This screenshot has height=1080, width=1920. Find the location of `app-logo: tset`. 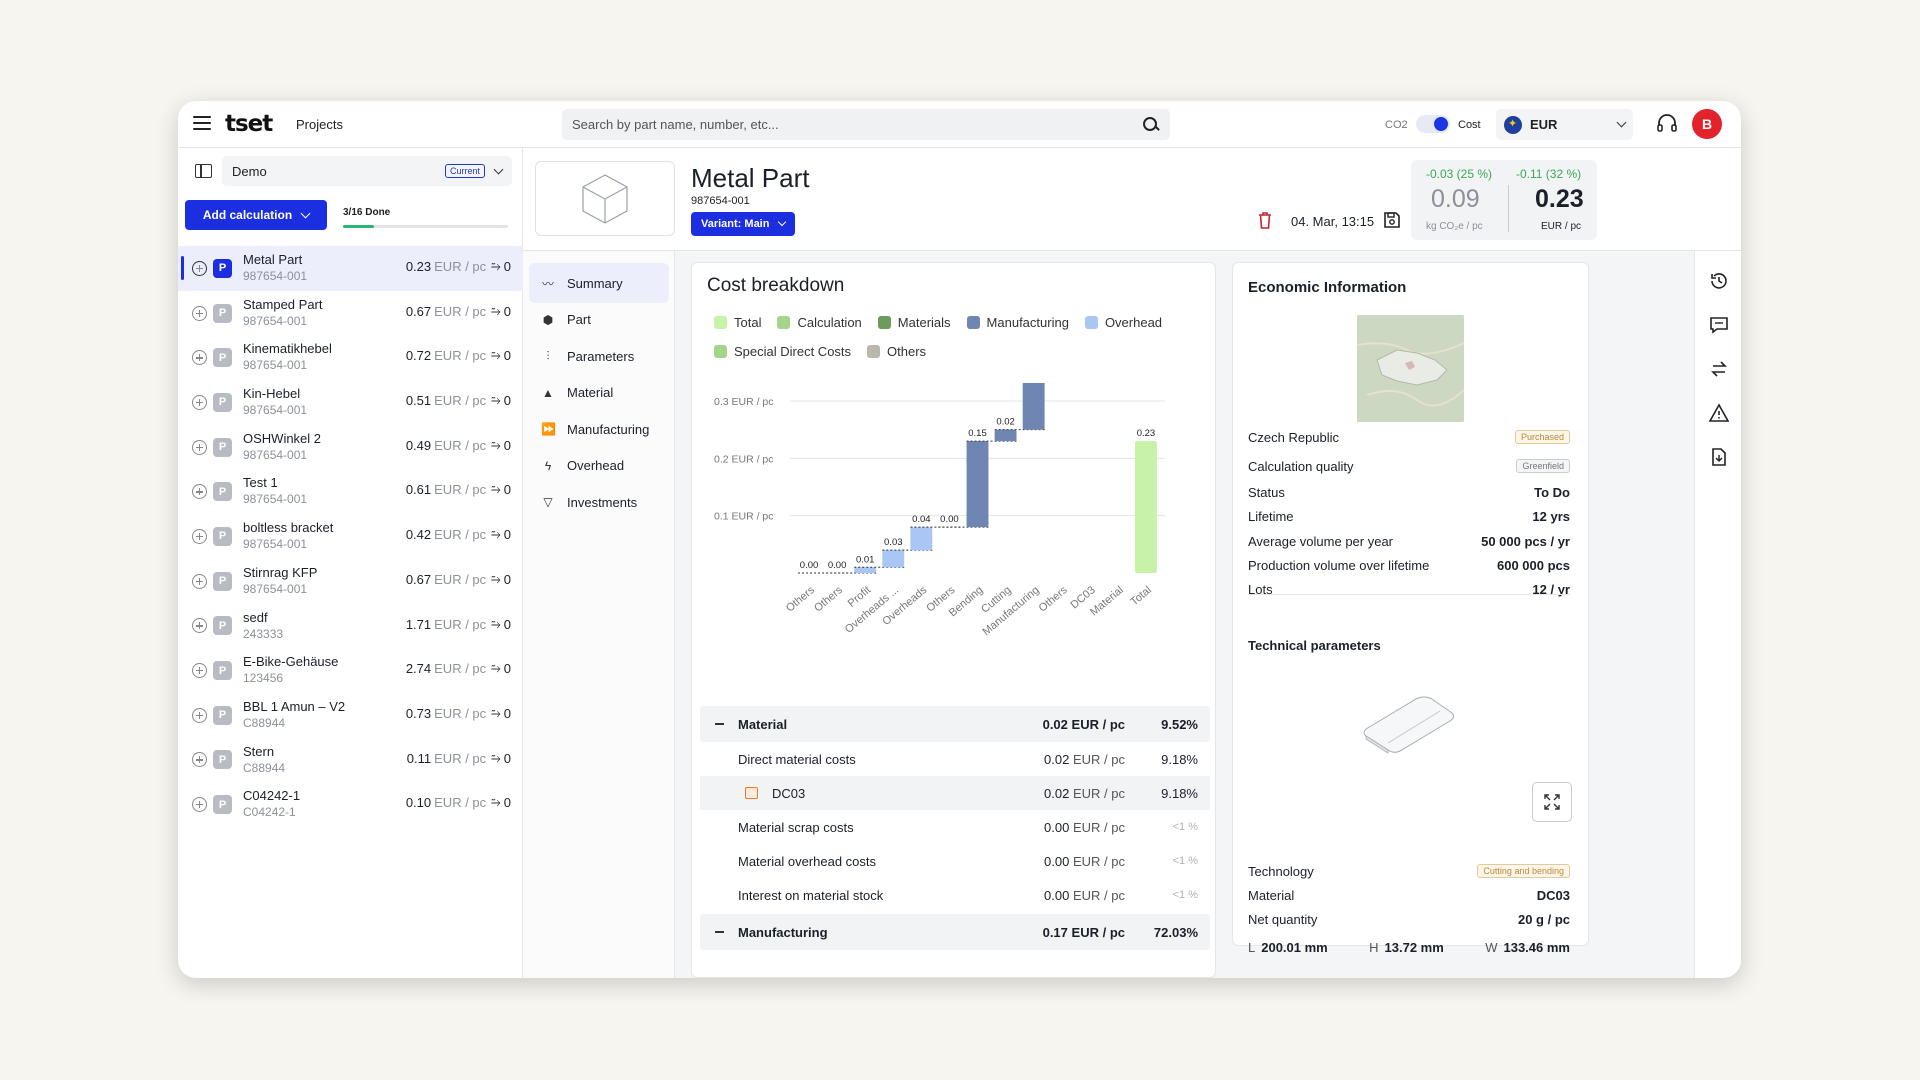

app-logo: tset is located at coordinates (249, 124).